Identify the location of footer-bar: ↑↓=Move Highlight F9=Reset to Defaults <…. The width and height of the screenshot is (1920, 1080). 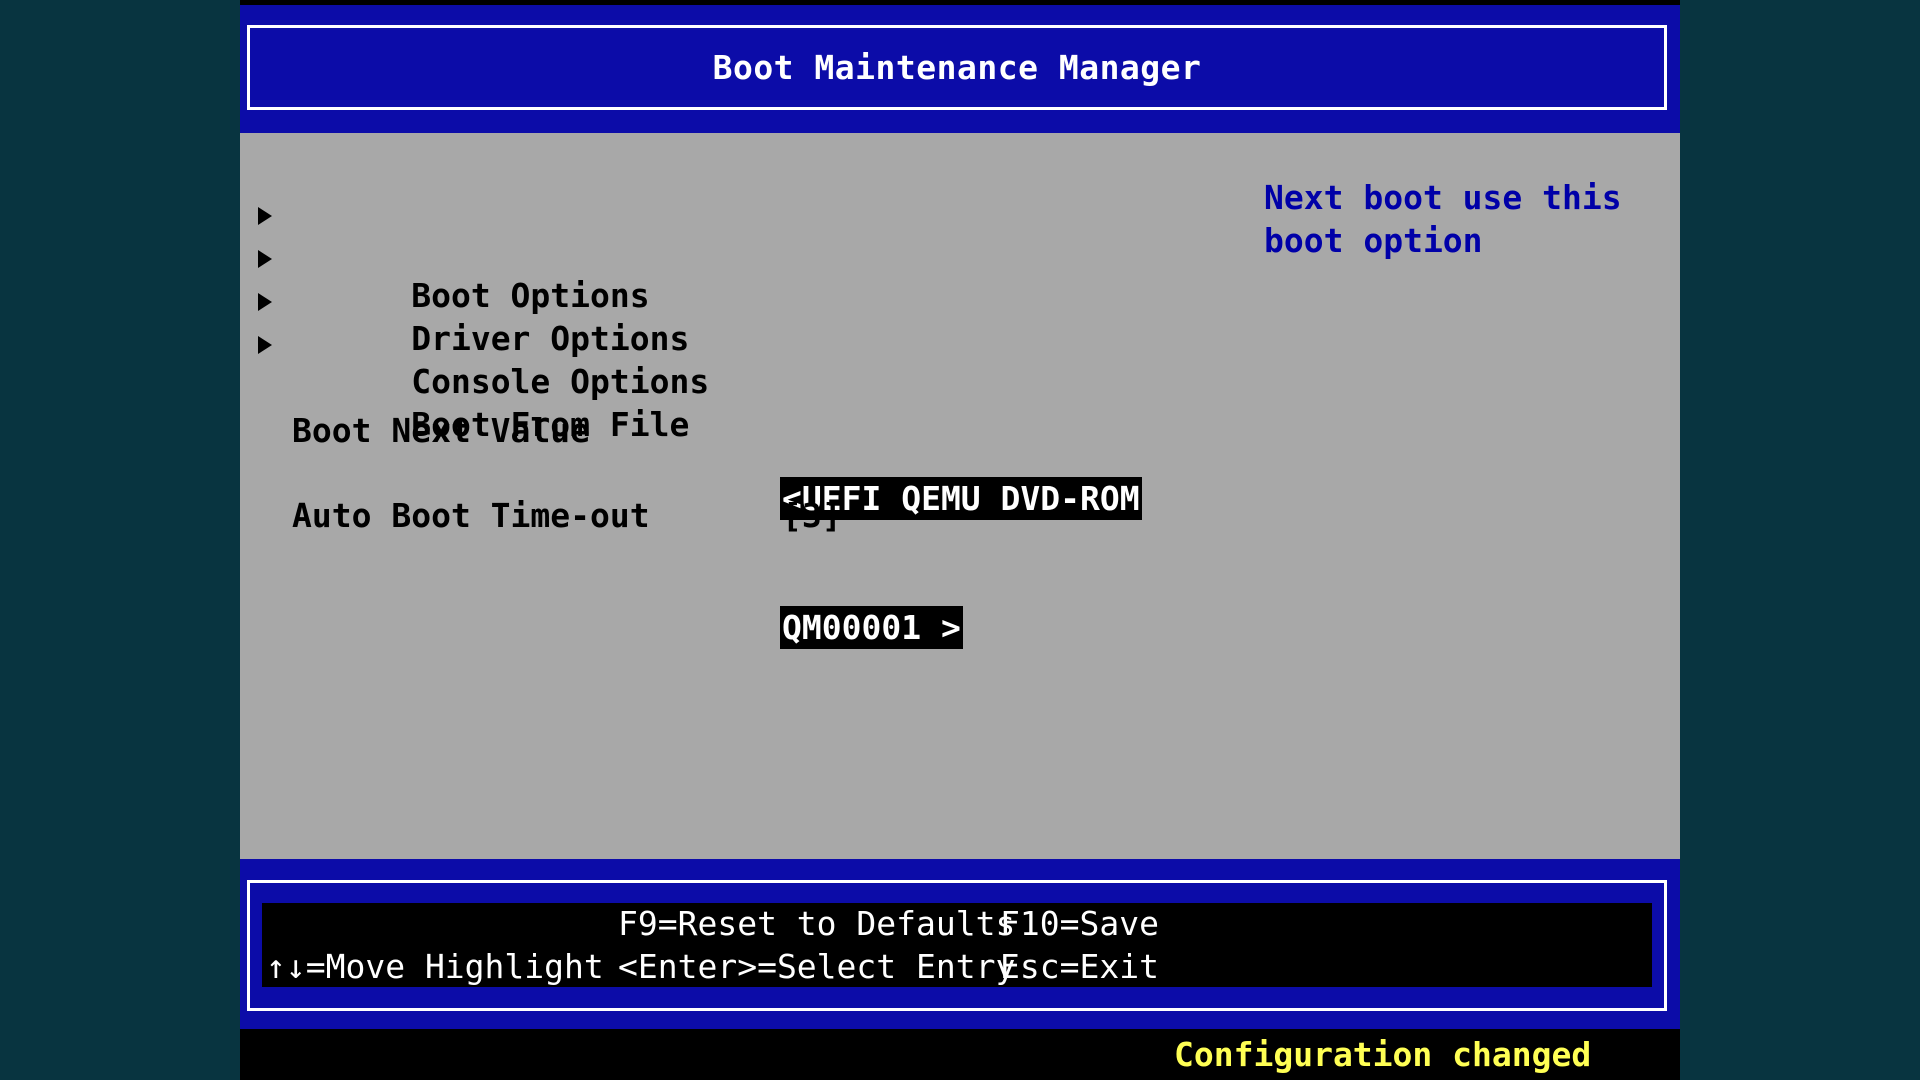
(960, 944).